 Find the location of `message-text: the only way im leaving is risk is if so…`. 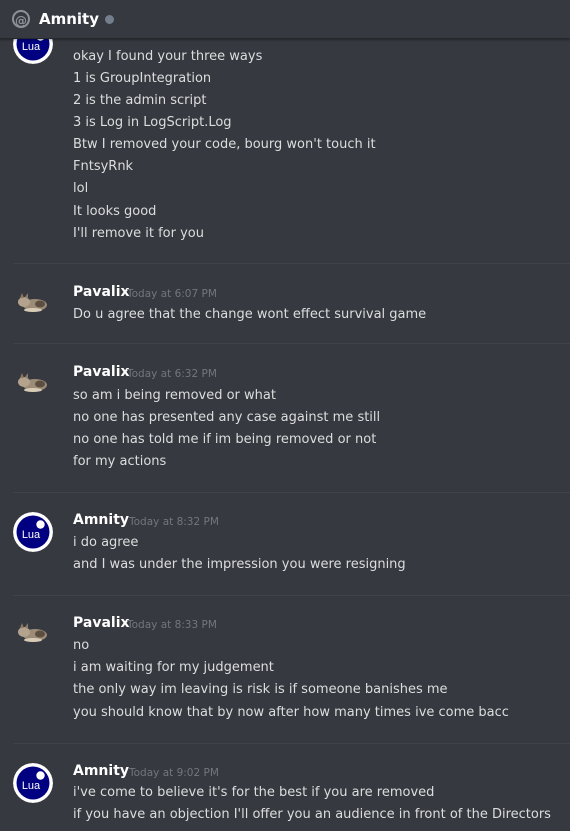

message-text: the only way im leaving is risk is if so… is located at coordinates (260, 689).